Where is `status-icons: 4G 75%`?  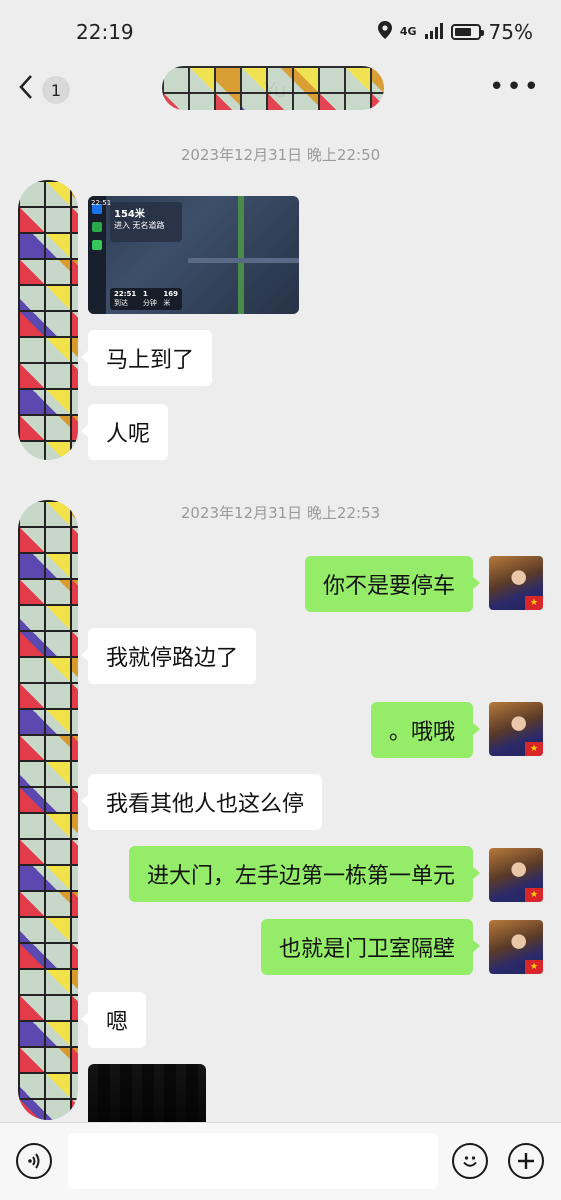 status-icons: 4G 75% is located at coordinates (455, 32).